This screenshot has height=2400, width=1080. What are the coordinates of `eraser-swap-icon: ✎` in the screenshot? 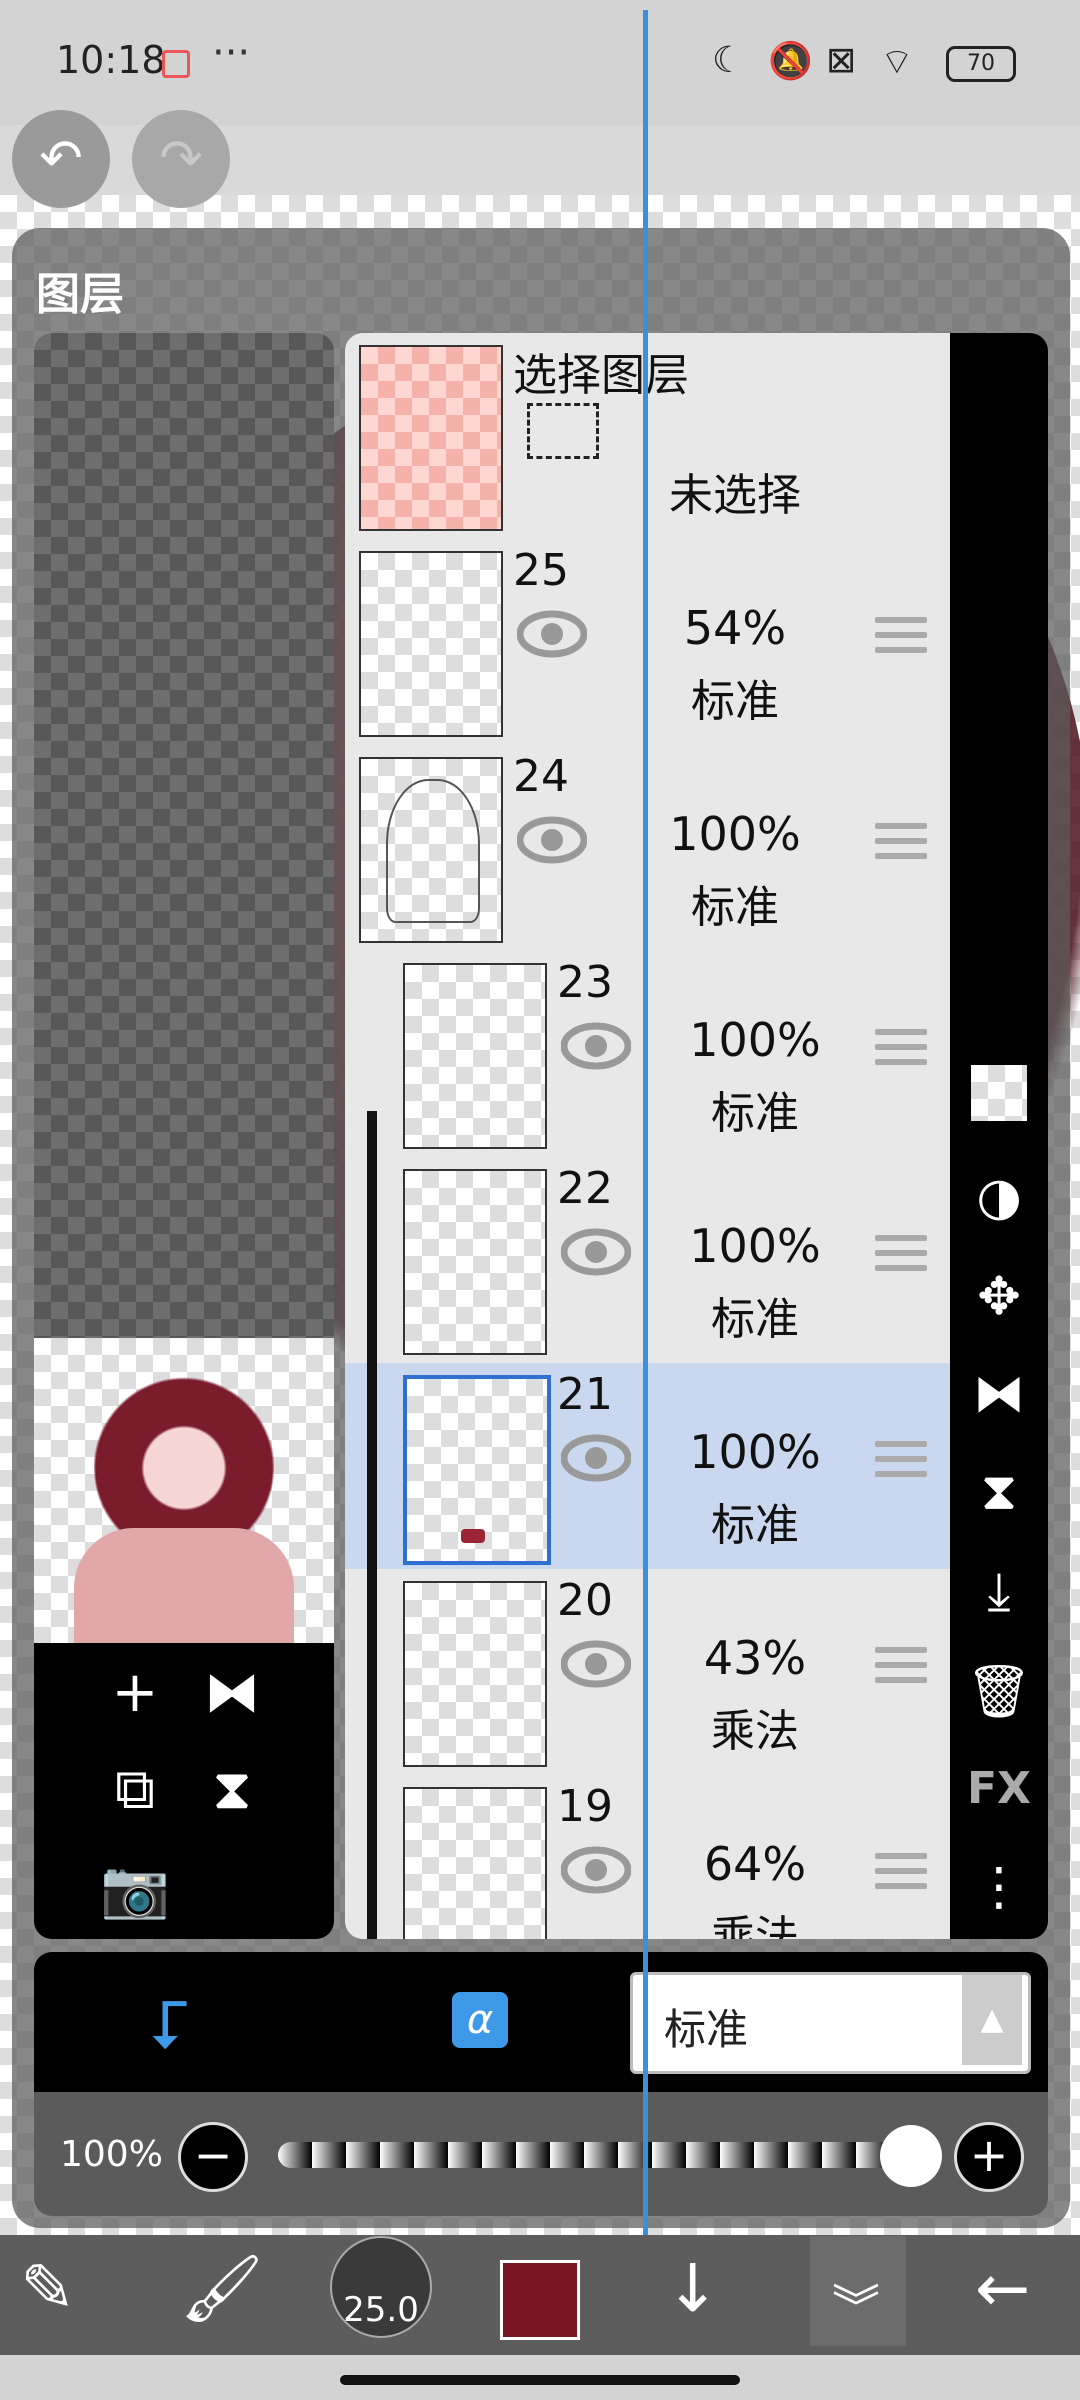 It's located at (47, 2288).